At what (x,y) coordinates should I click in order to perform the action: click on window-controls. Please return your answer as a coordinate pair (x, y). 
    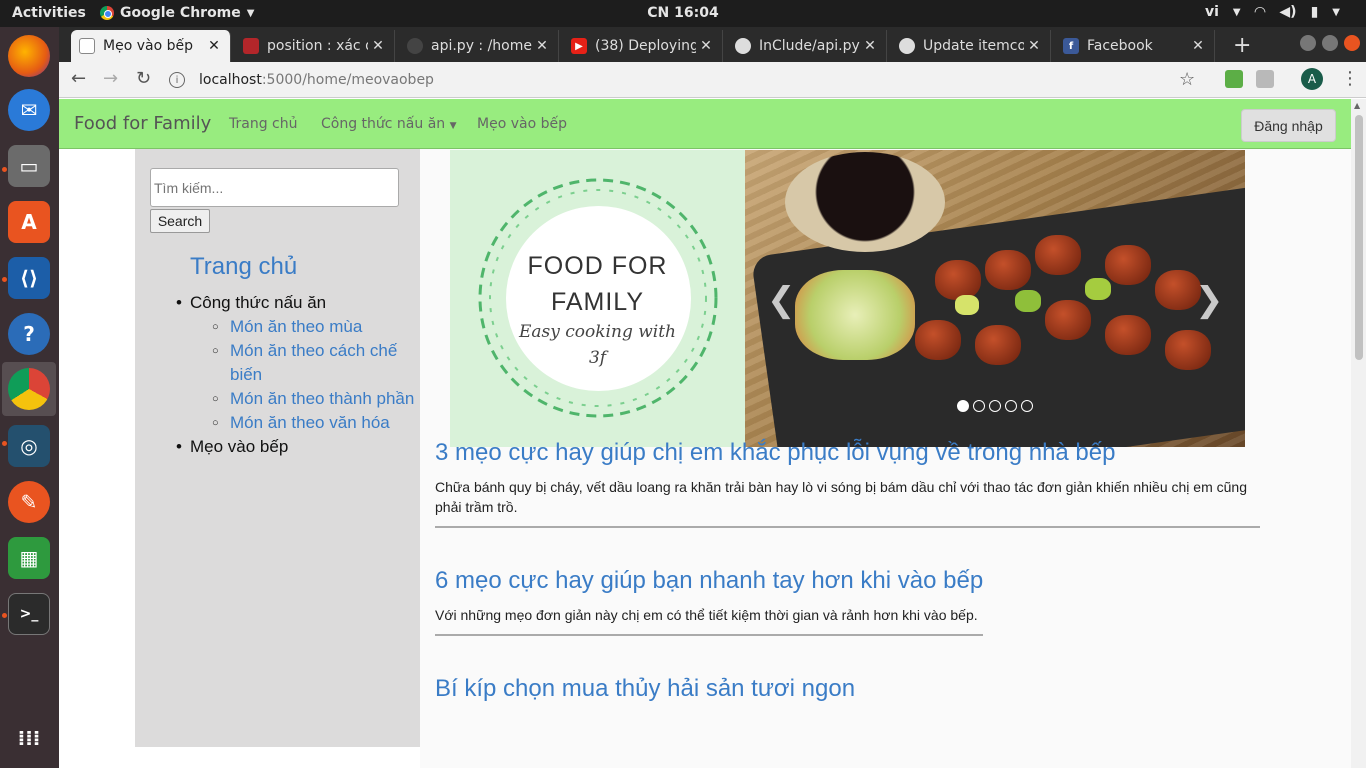
    Looking at the image, I should click on (1330, 43).